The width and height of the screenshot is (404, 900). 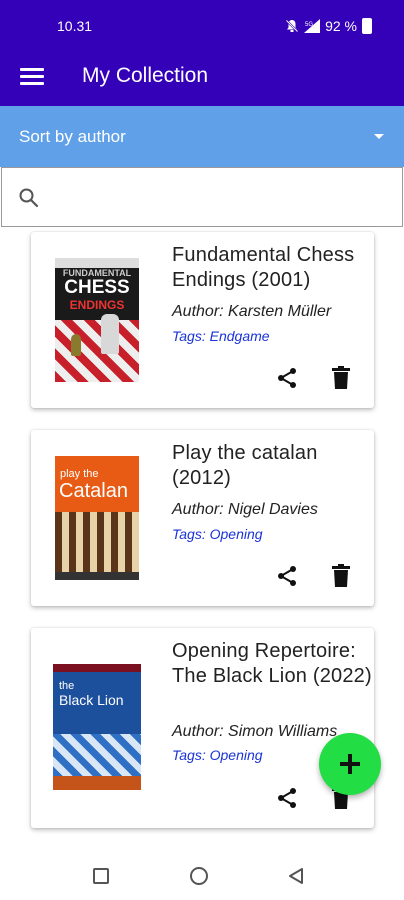 What do you see at coordinates (32, 78) in the screenshot?
I see `hamburger-menu-icon` at bounding box center [32, 78].